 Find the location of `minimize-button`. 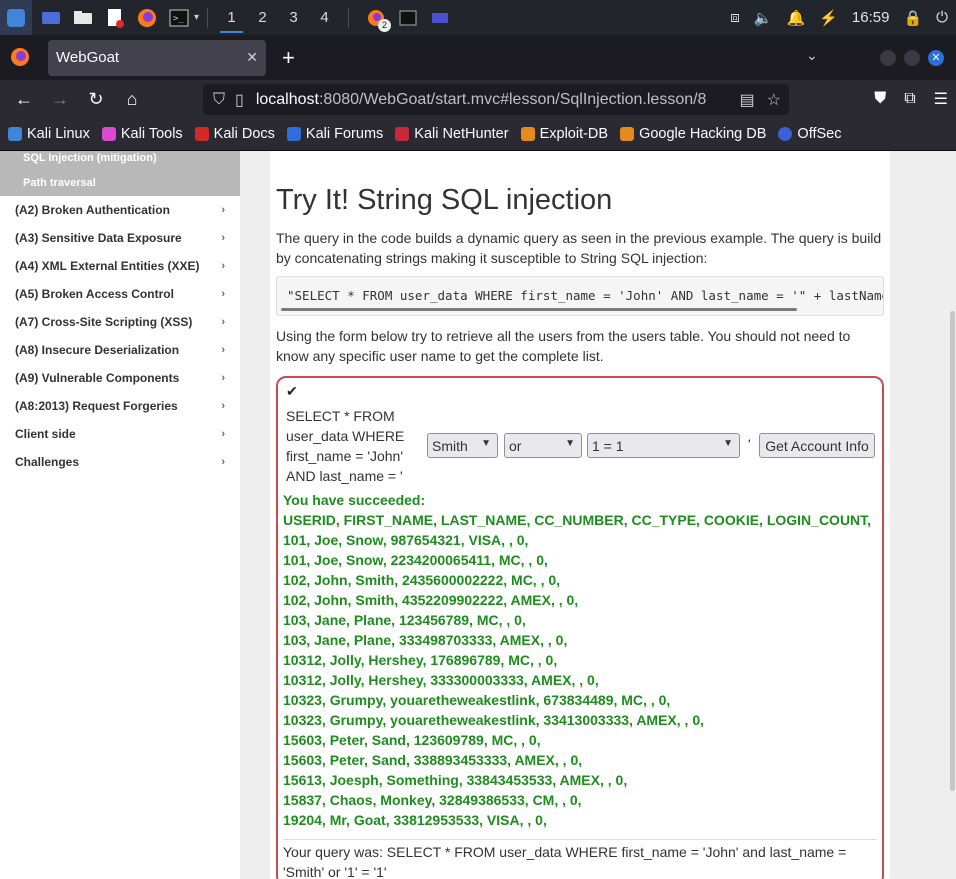

minimize-button is located at coordinates (888, 57).